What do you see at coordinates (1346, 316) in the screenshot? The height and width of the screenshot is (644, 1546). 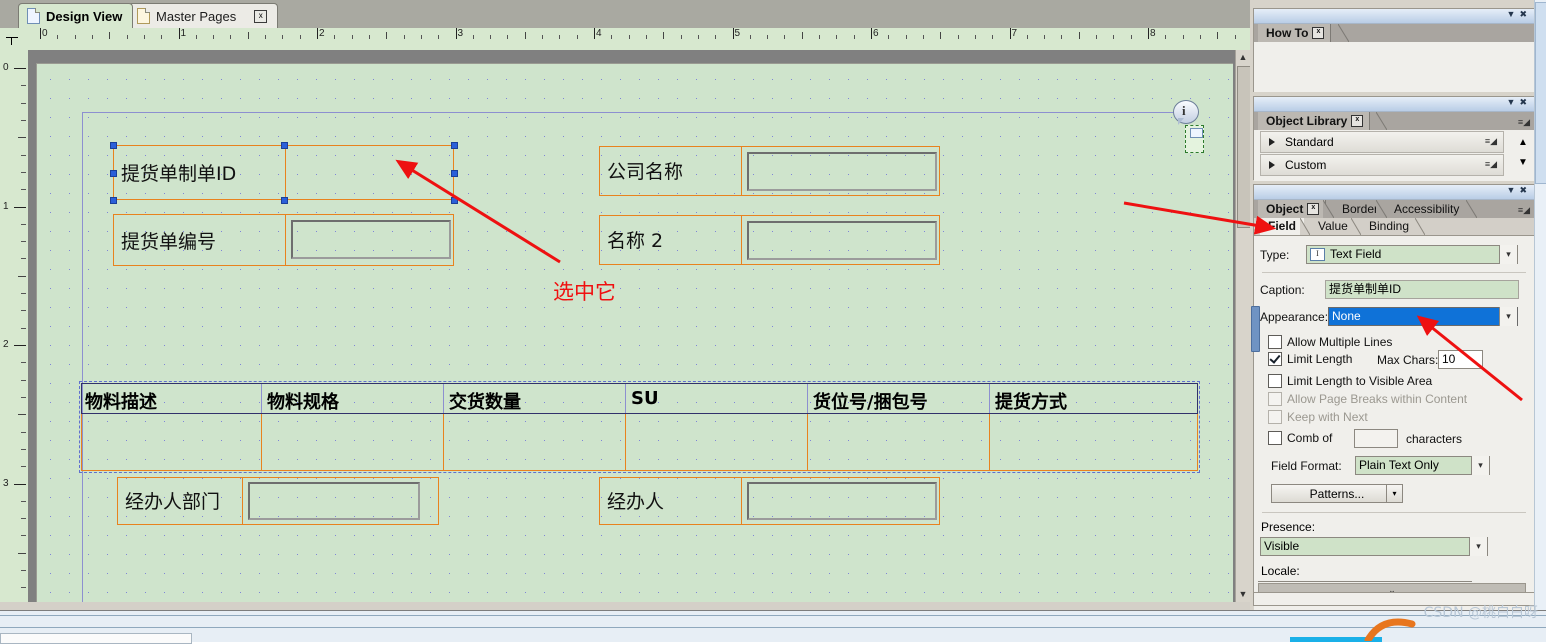 I see `appearance-value: None` at bounding box center [1346, 316].